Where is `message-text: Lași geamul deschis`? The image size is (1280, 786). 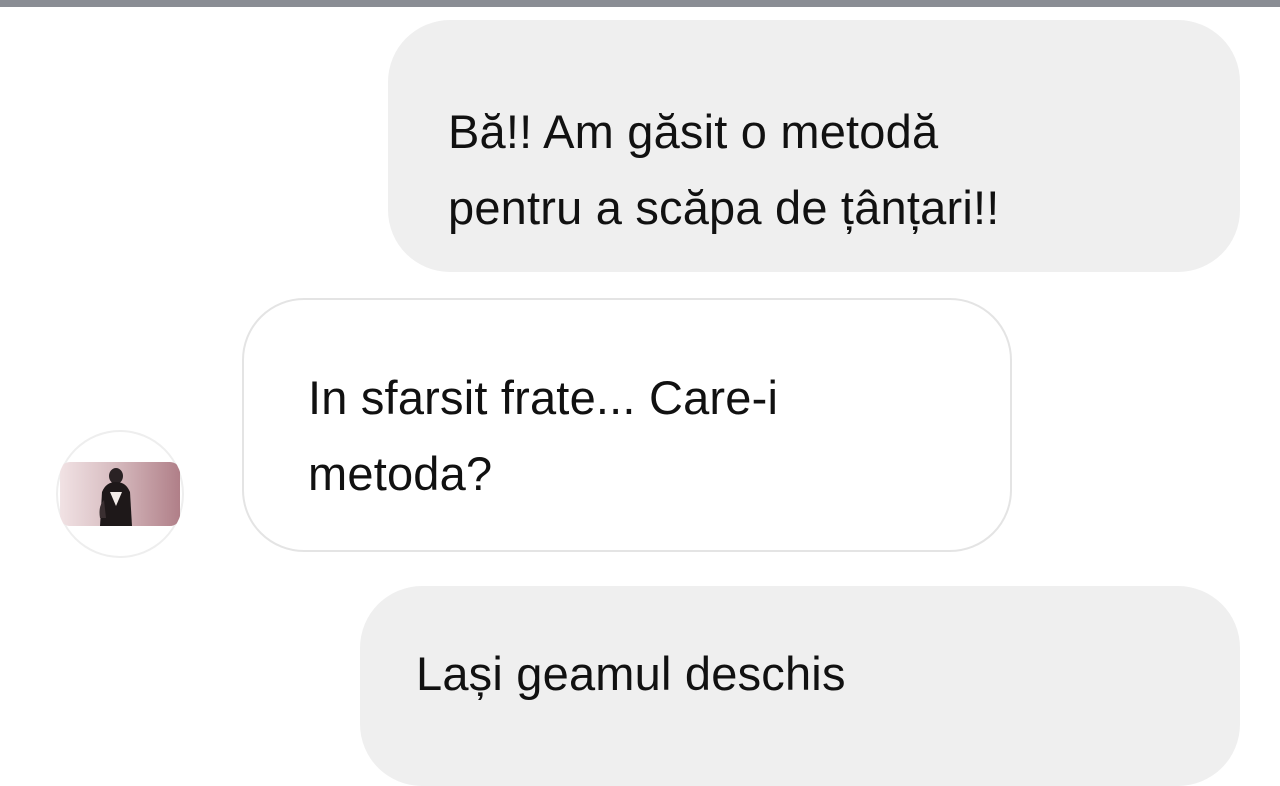
message-text: Lași geamul deschis is located at coordinates (631, 673).